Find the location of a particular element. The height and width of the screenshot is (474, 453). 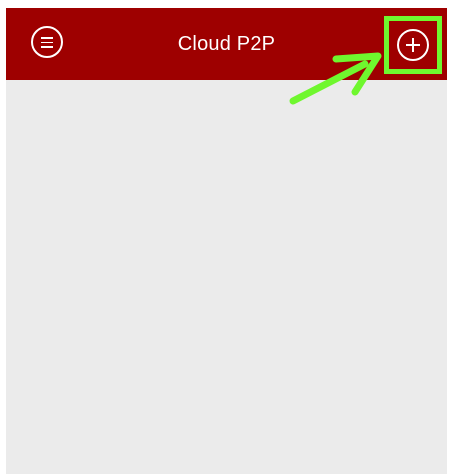

menu-button is located at coordinates (47, 42).